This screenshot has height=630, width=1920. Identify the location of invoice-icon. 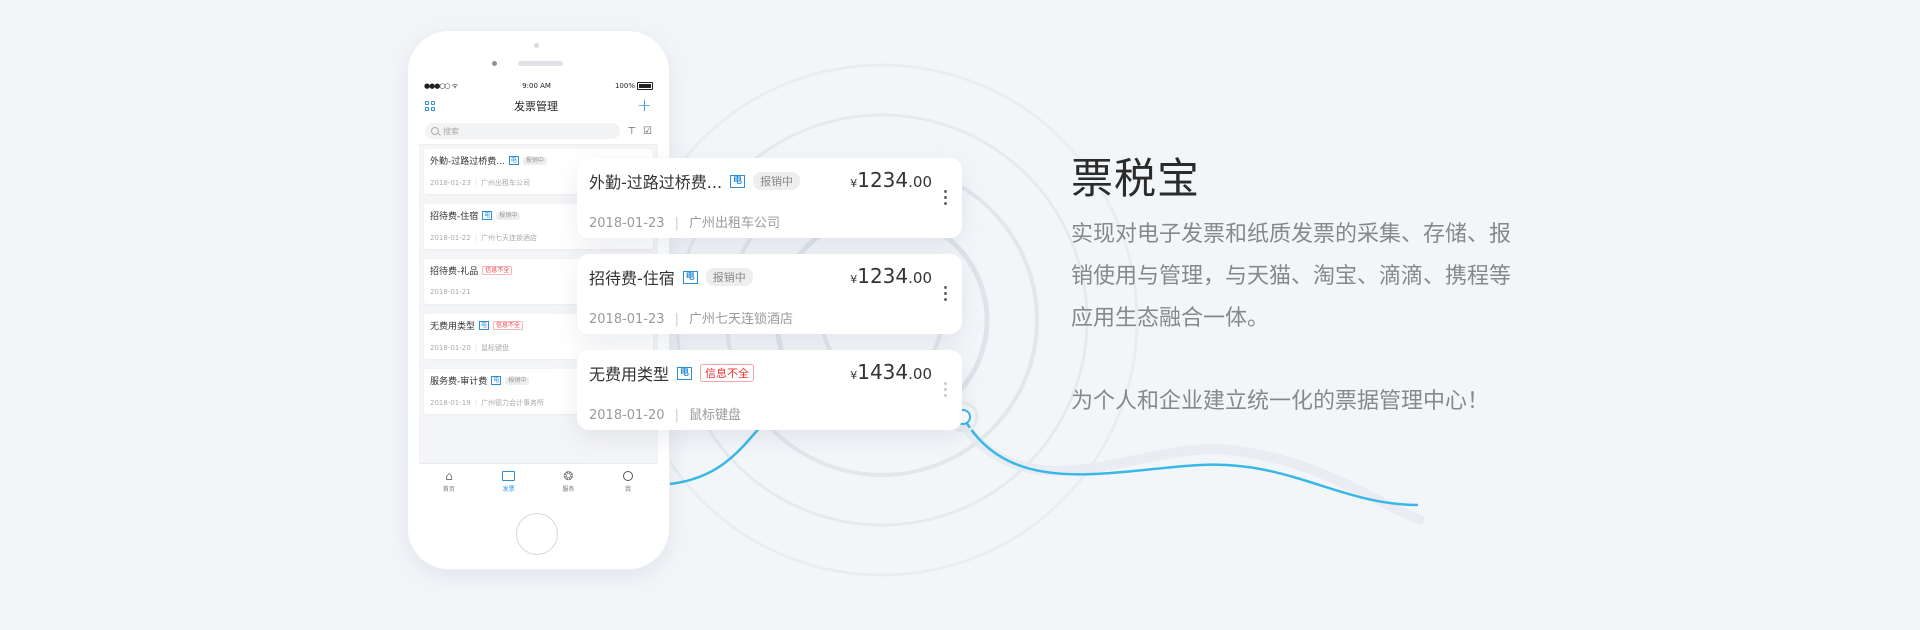
(509, 476).